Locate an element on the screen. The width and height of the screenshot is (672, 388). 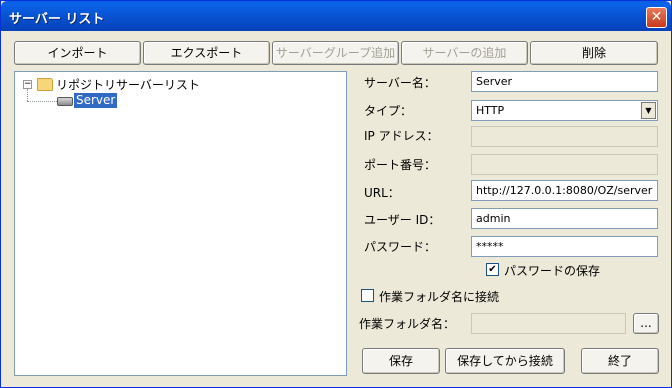
workfolder-label: 作業フォルダ名： is located at coordinates (407, 324).